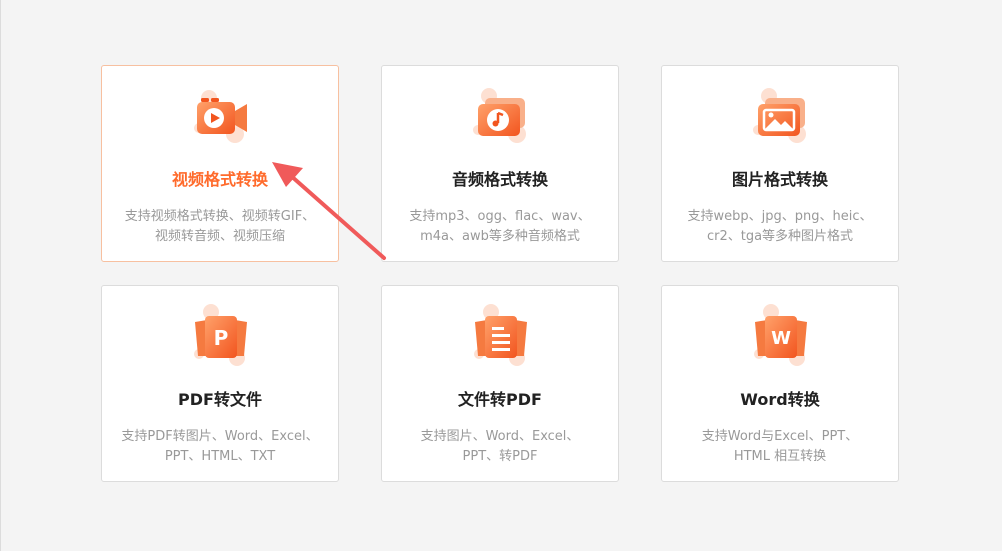 The image size is (1002, 551). What do you see at coordinates (220, 447) in the screenshot?
I see `card-description: 支持PDF转图片、Word、Excel、 PPT、HTML、TXT` at bounding box center [220, 447].